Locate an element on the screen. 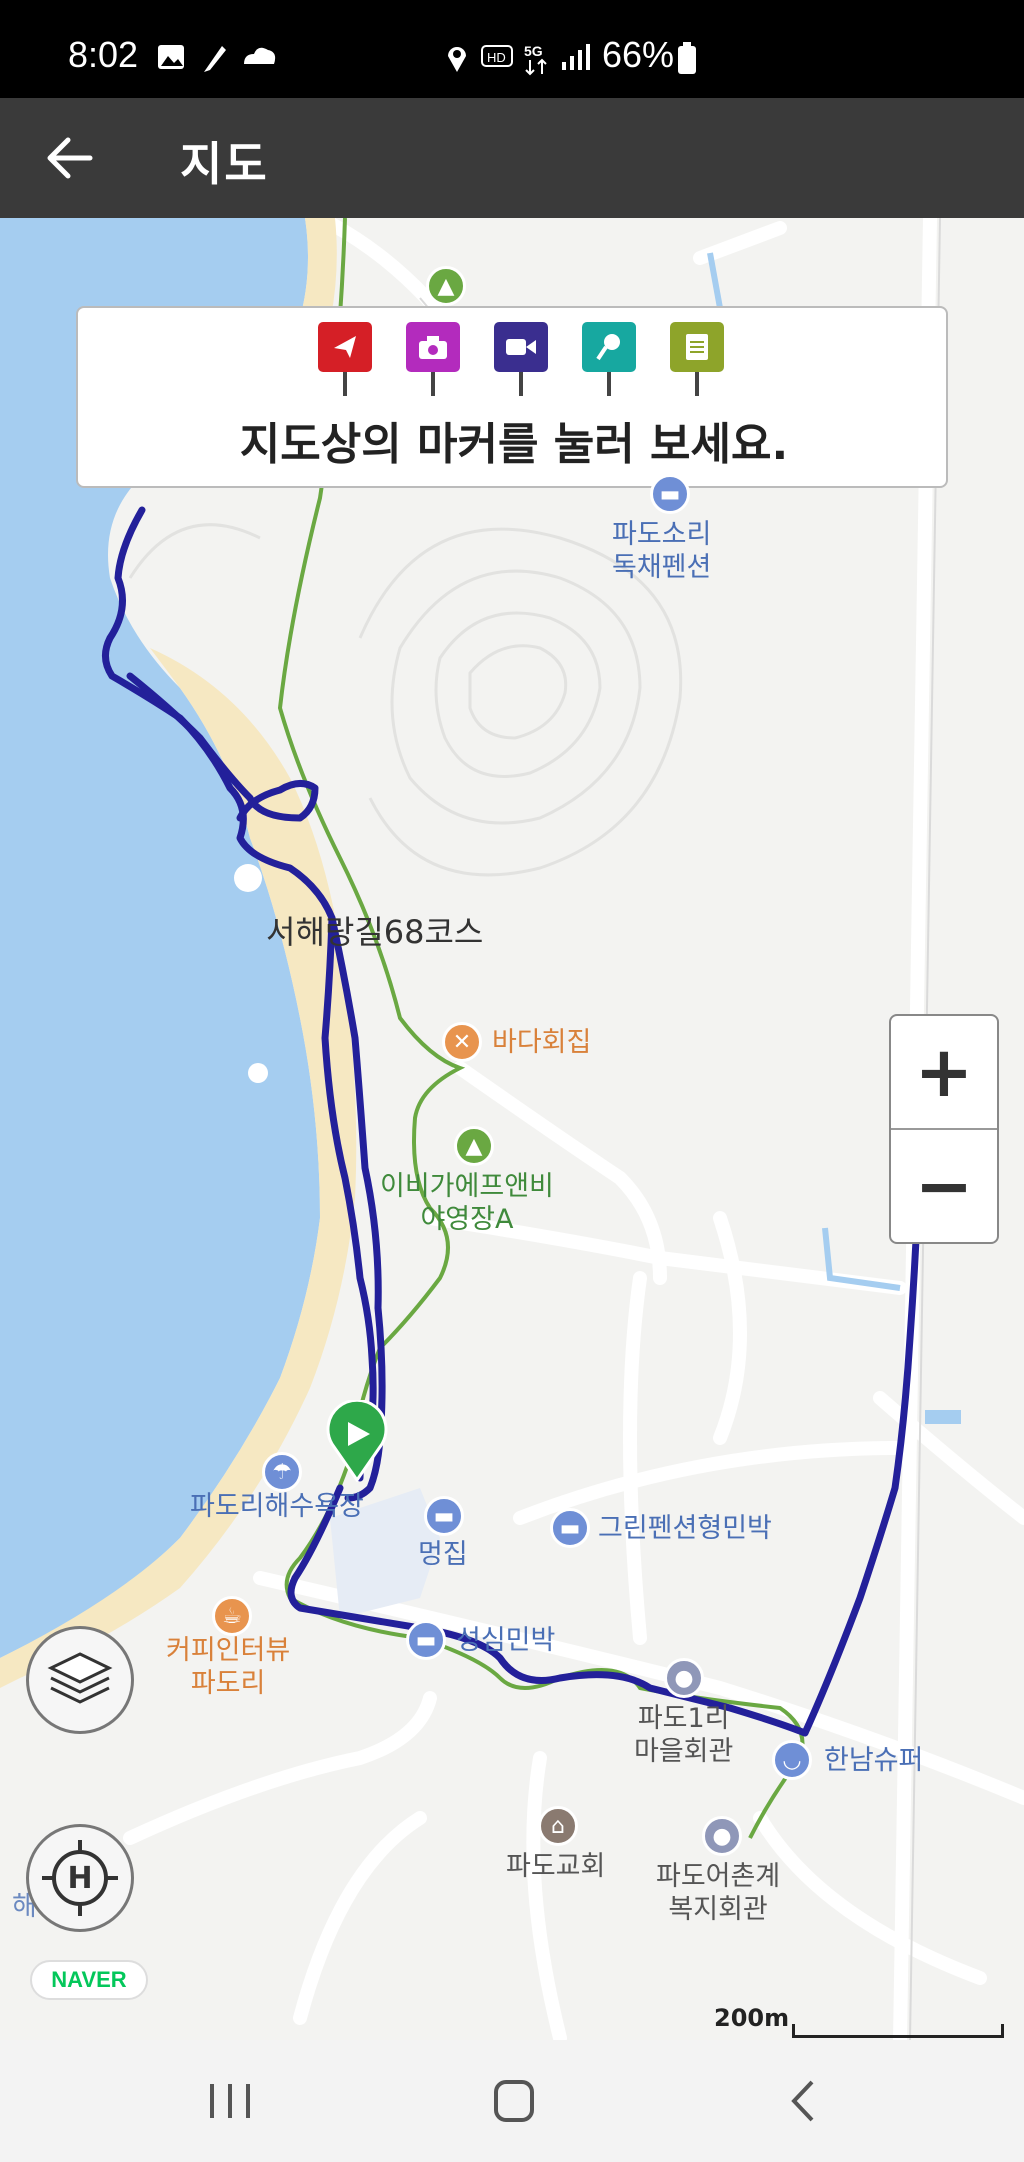 This screenshot has height=2162, width=1024. flag-icon is located at coordinates (345, 347).